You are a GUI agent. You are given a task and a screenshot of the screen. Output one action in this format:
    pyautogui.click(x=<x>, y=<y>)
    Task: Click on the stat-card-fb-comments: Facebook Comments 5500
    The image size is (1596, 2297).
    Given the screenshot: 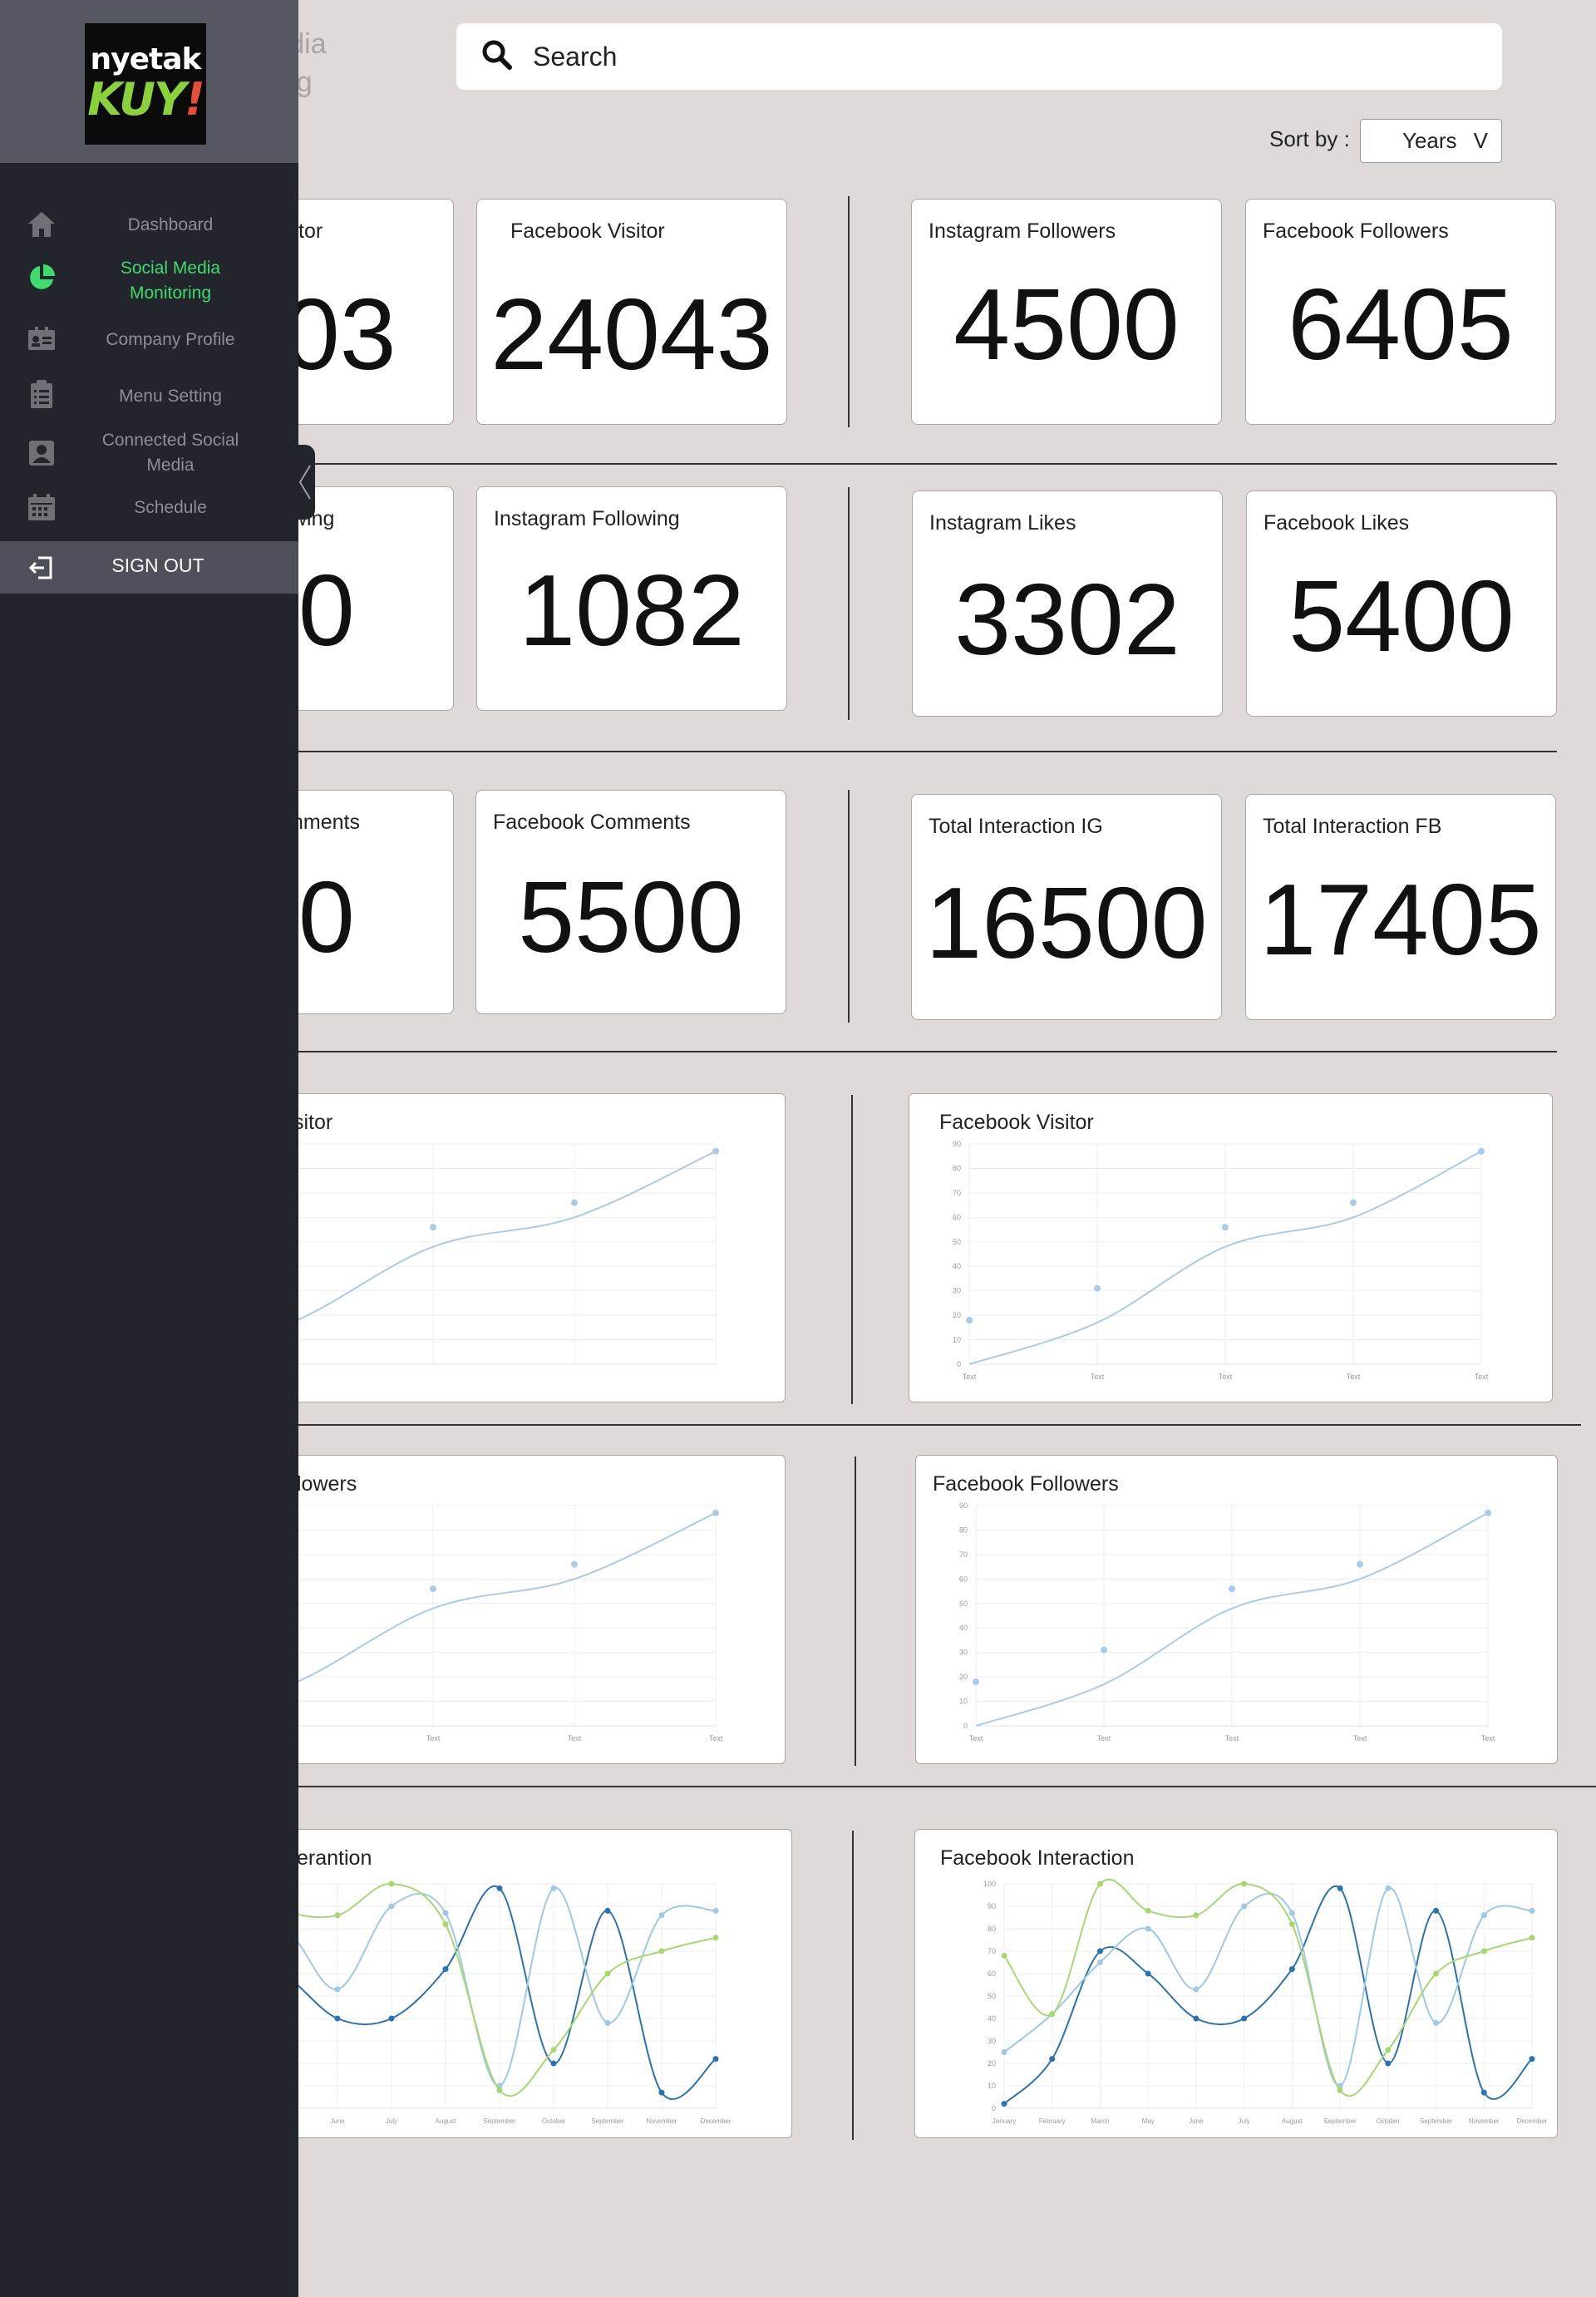 What is the action you would take?
    pyautogui.click(x=630, y=902)
    